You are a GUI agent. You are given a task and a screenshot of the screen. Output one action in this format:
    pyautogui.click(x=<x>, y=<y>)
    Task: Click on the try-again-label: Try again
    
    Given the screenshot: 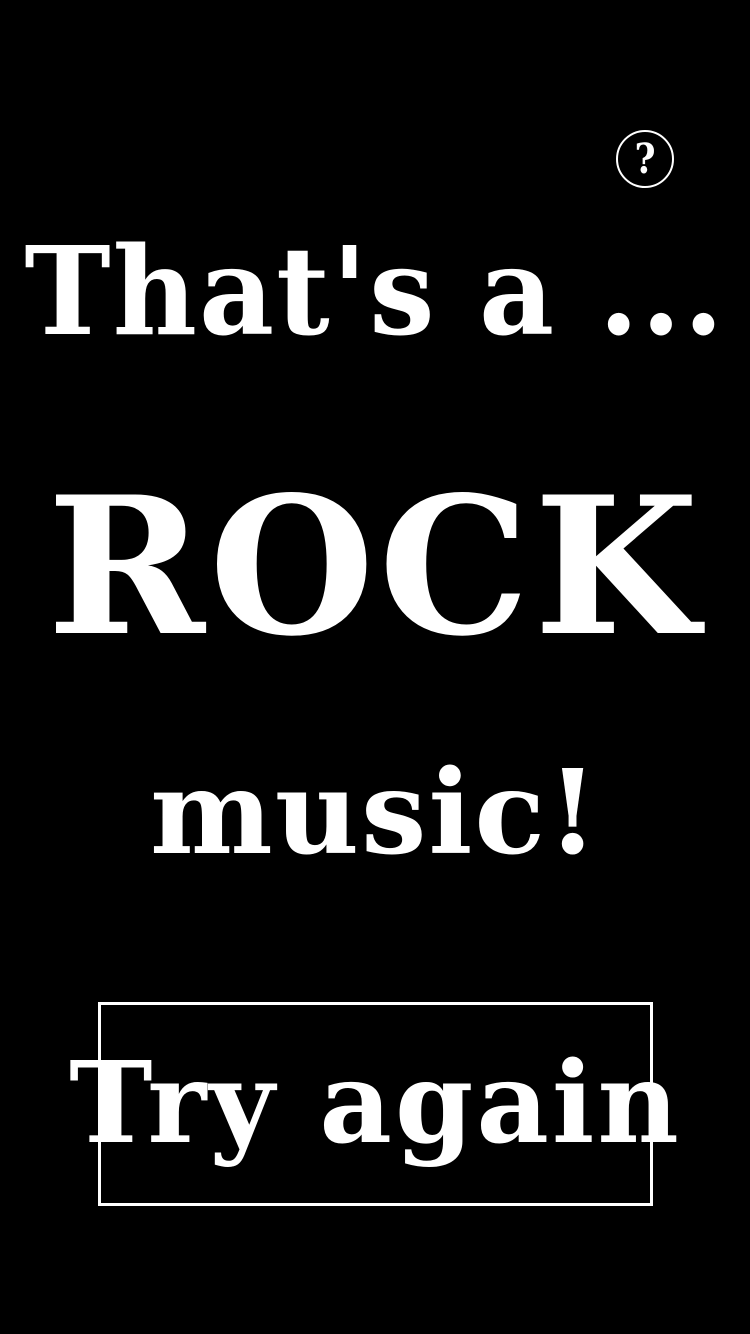 What is the action you would take?
    pyautogui.click(x=375, y=1103)
    